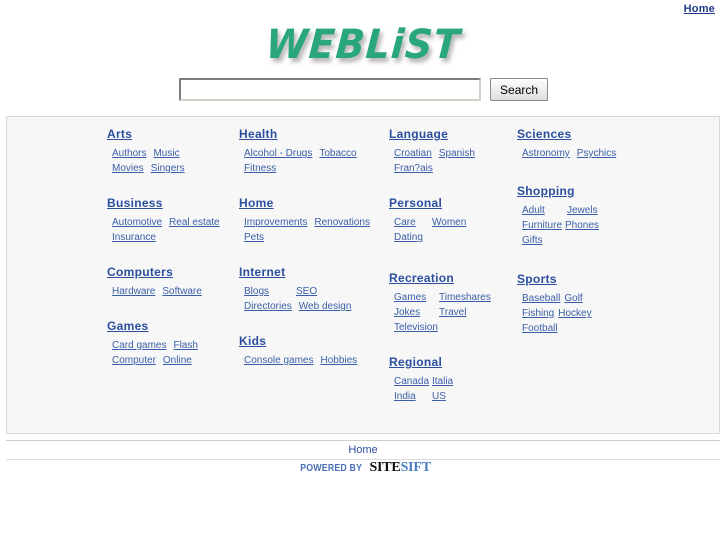  I want to click on category-games: Games Card games Flash Computer Online, so click(172, 343).